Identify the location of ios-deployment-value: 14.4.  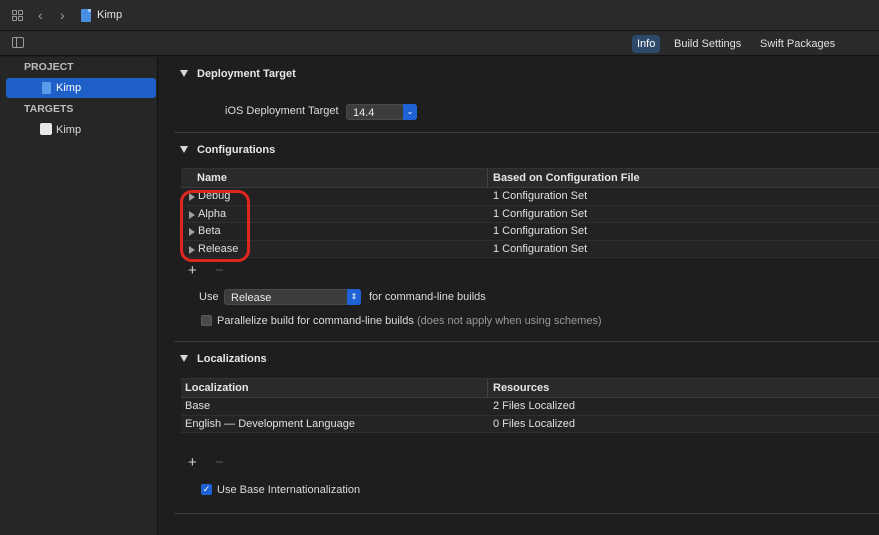
(364, 113).